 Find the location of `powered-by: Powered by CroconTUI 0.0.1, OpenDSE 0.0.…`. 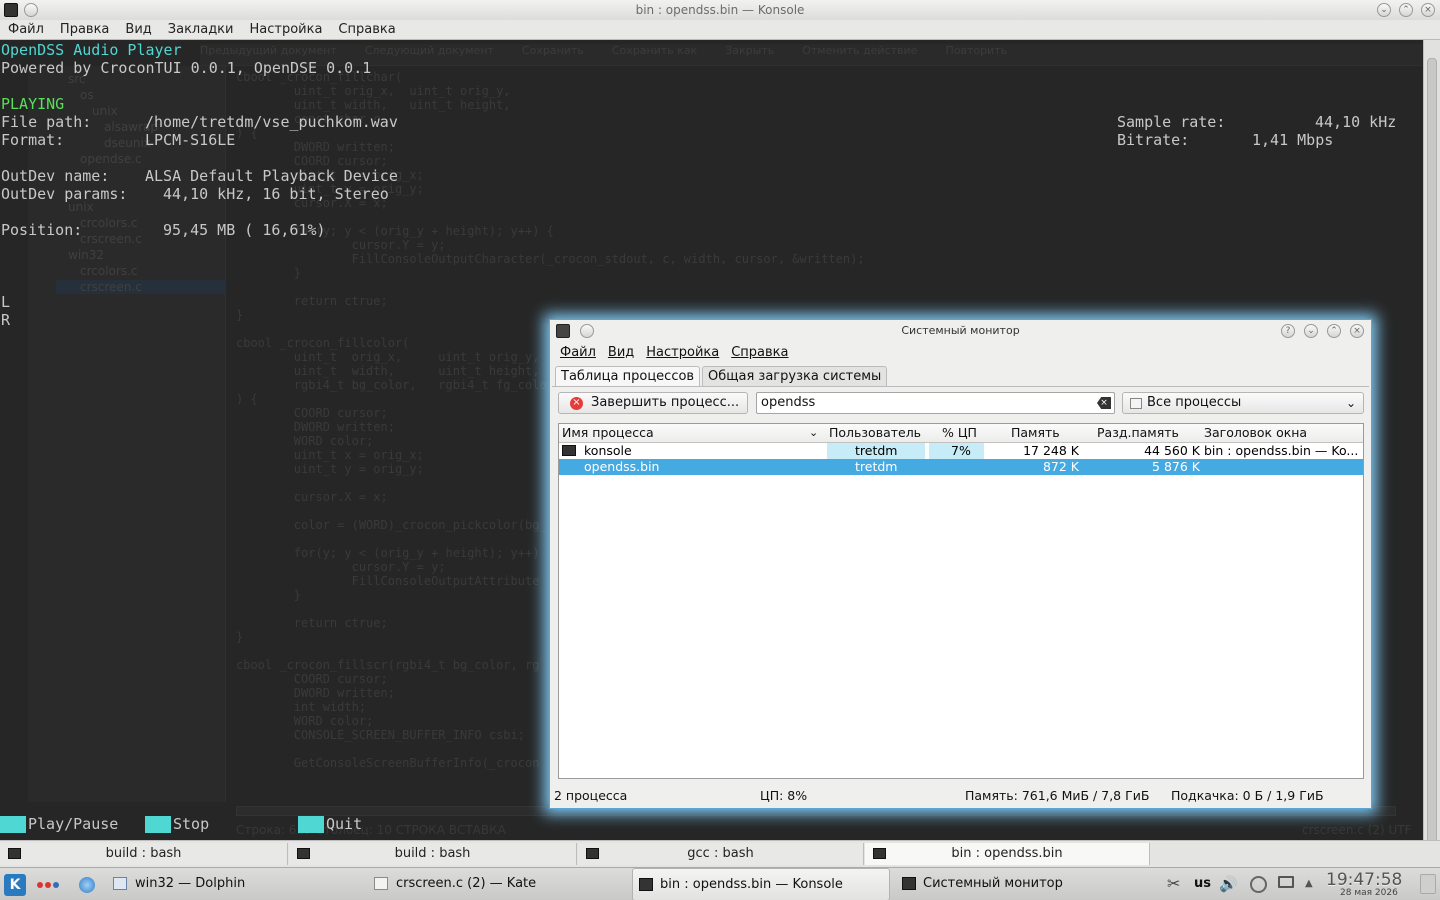

powered-by: Powered by CroconTUI 0.0.1, OpenDSE 0.0.… is located at coordinates (186, 68).